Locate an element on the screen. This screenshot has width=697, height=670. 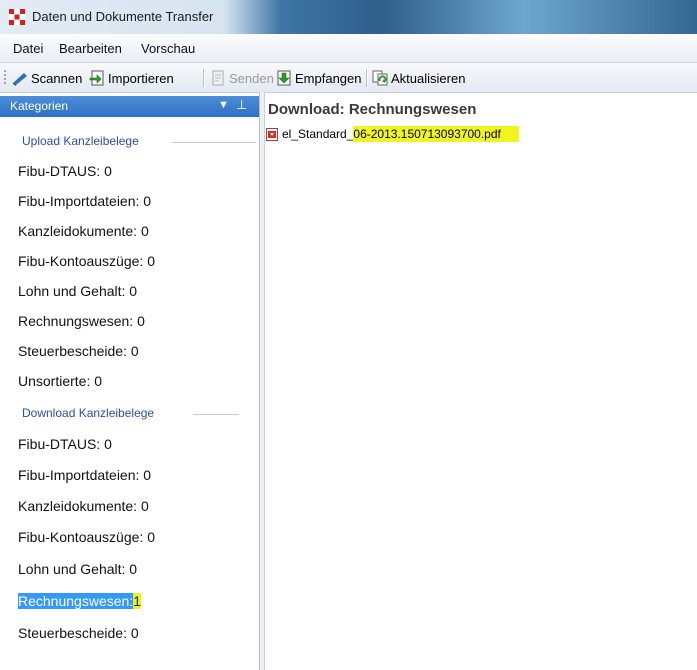
upload-item-fibu-kontoauszuege: Fibu-Kontoauszüge: 0 is located at coordinates (86, 261).